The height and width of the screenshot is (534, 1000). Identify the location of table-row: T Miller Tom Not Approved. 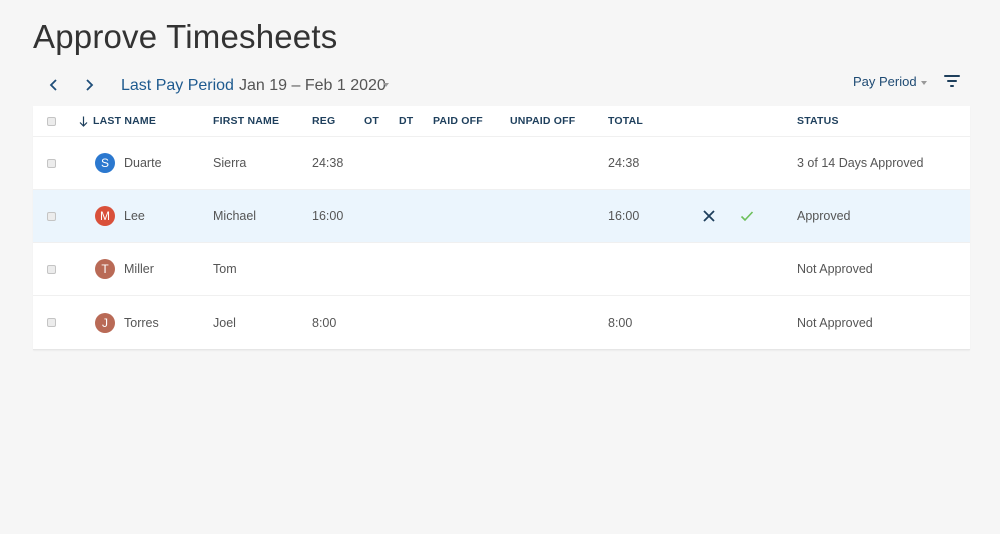
(501, 269).